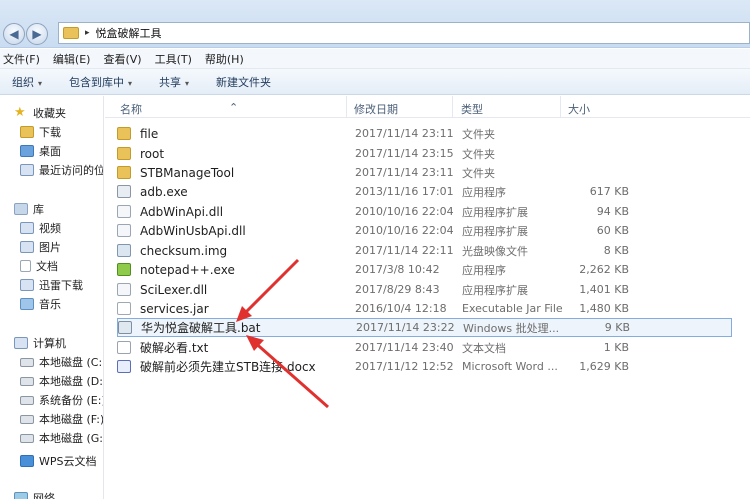 The width and height of the screenshot is (750, 499). I want to click on library-icon, so click(21, 209).